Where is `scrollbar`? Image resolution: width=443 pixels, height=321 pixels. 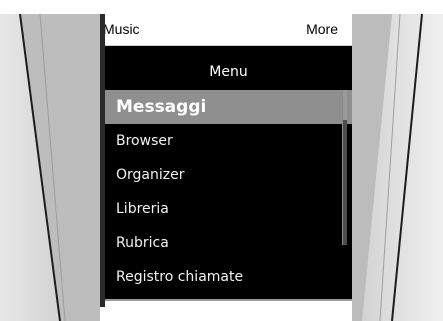
scrollbar is located at coordinates (344, 167).